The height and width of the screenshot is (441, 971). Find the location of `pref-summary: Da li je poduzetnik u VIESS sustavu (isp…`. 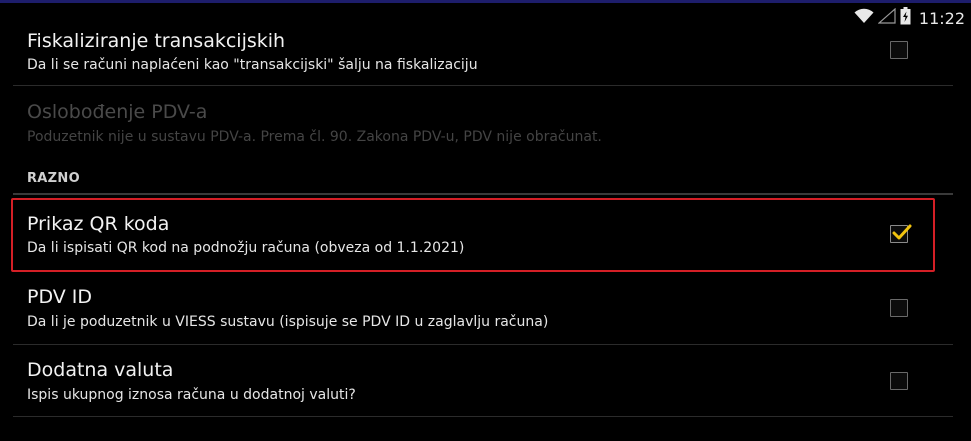

pref-summary: Da li je poduzetnik u VIESS sustavu (isp… is located at coordinates (288, 322).